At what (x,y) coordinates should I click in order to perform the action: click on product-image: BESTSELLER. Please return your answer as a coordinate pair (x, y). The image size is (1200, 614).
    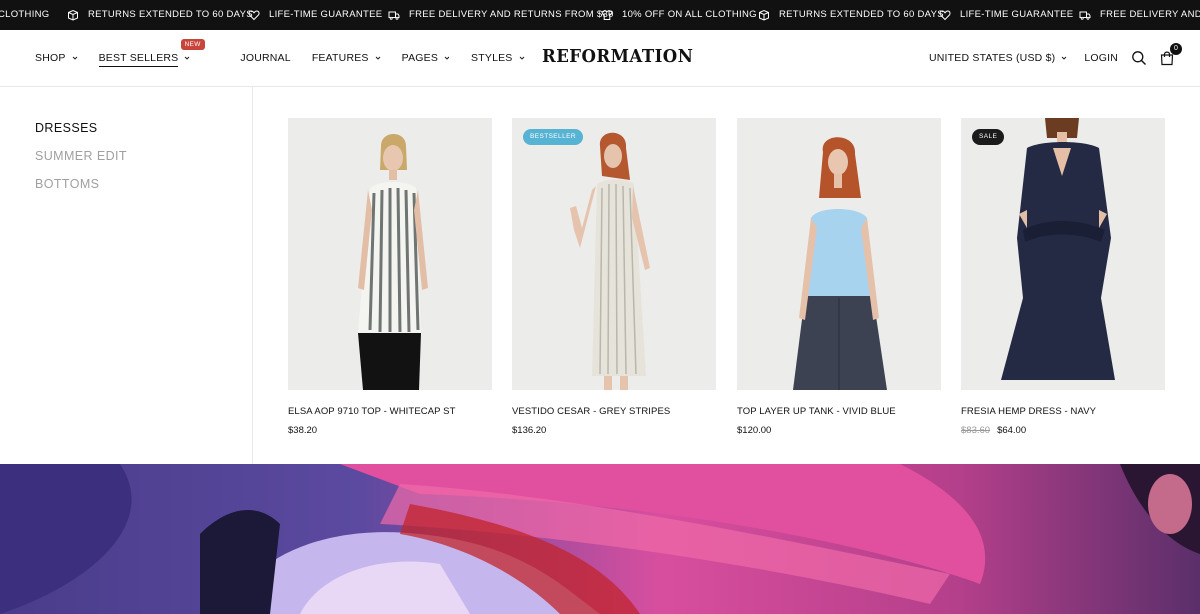
    Looking at the image, I should click on (614, 254).